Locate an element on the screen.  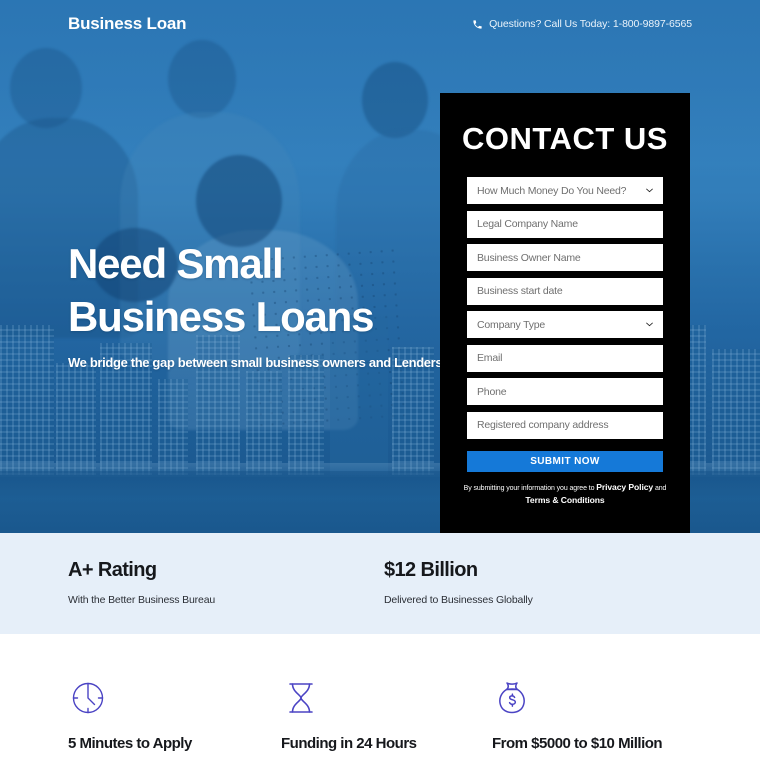
field-registered-company-address: Registered company address is located at coordinates (565, 425).